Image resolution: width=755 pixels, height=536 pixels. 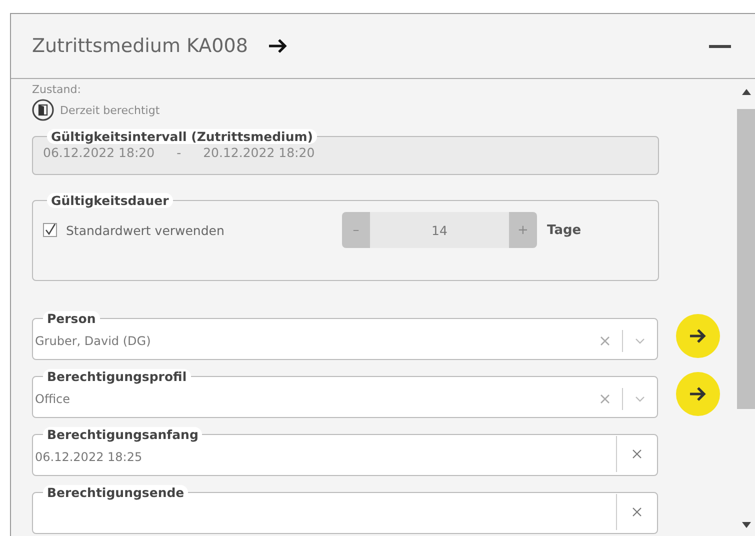 What do you see at coordinates (93, 341) in the screenshot?
I see `field-value: Gruber, David (DG)` at bounding box center [93, 341].